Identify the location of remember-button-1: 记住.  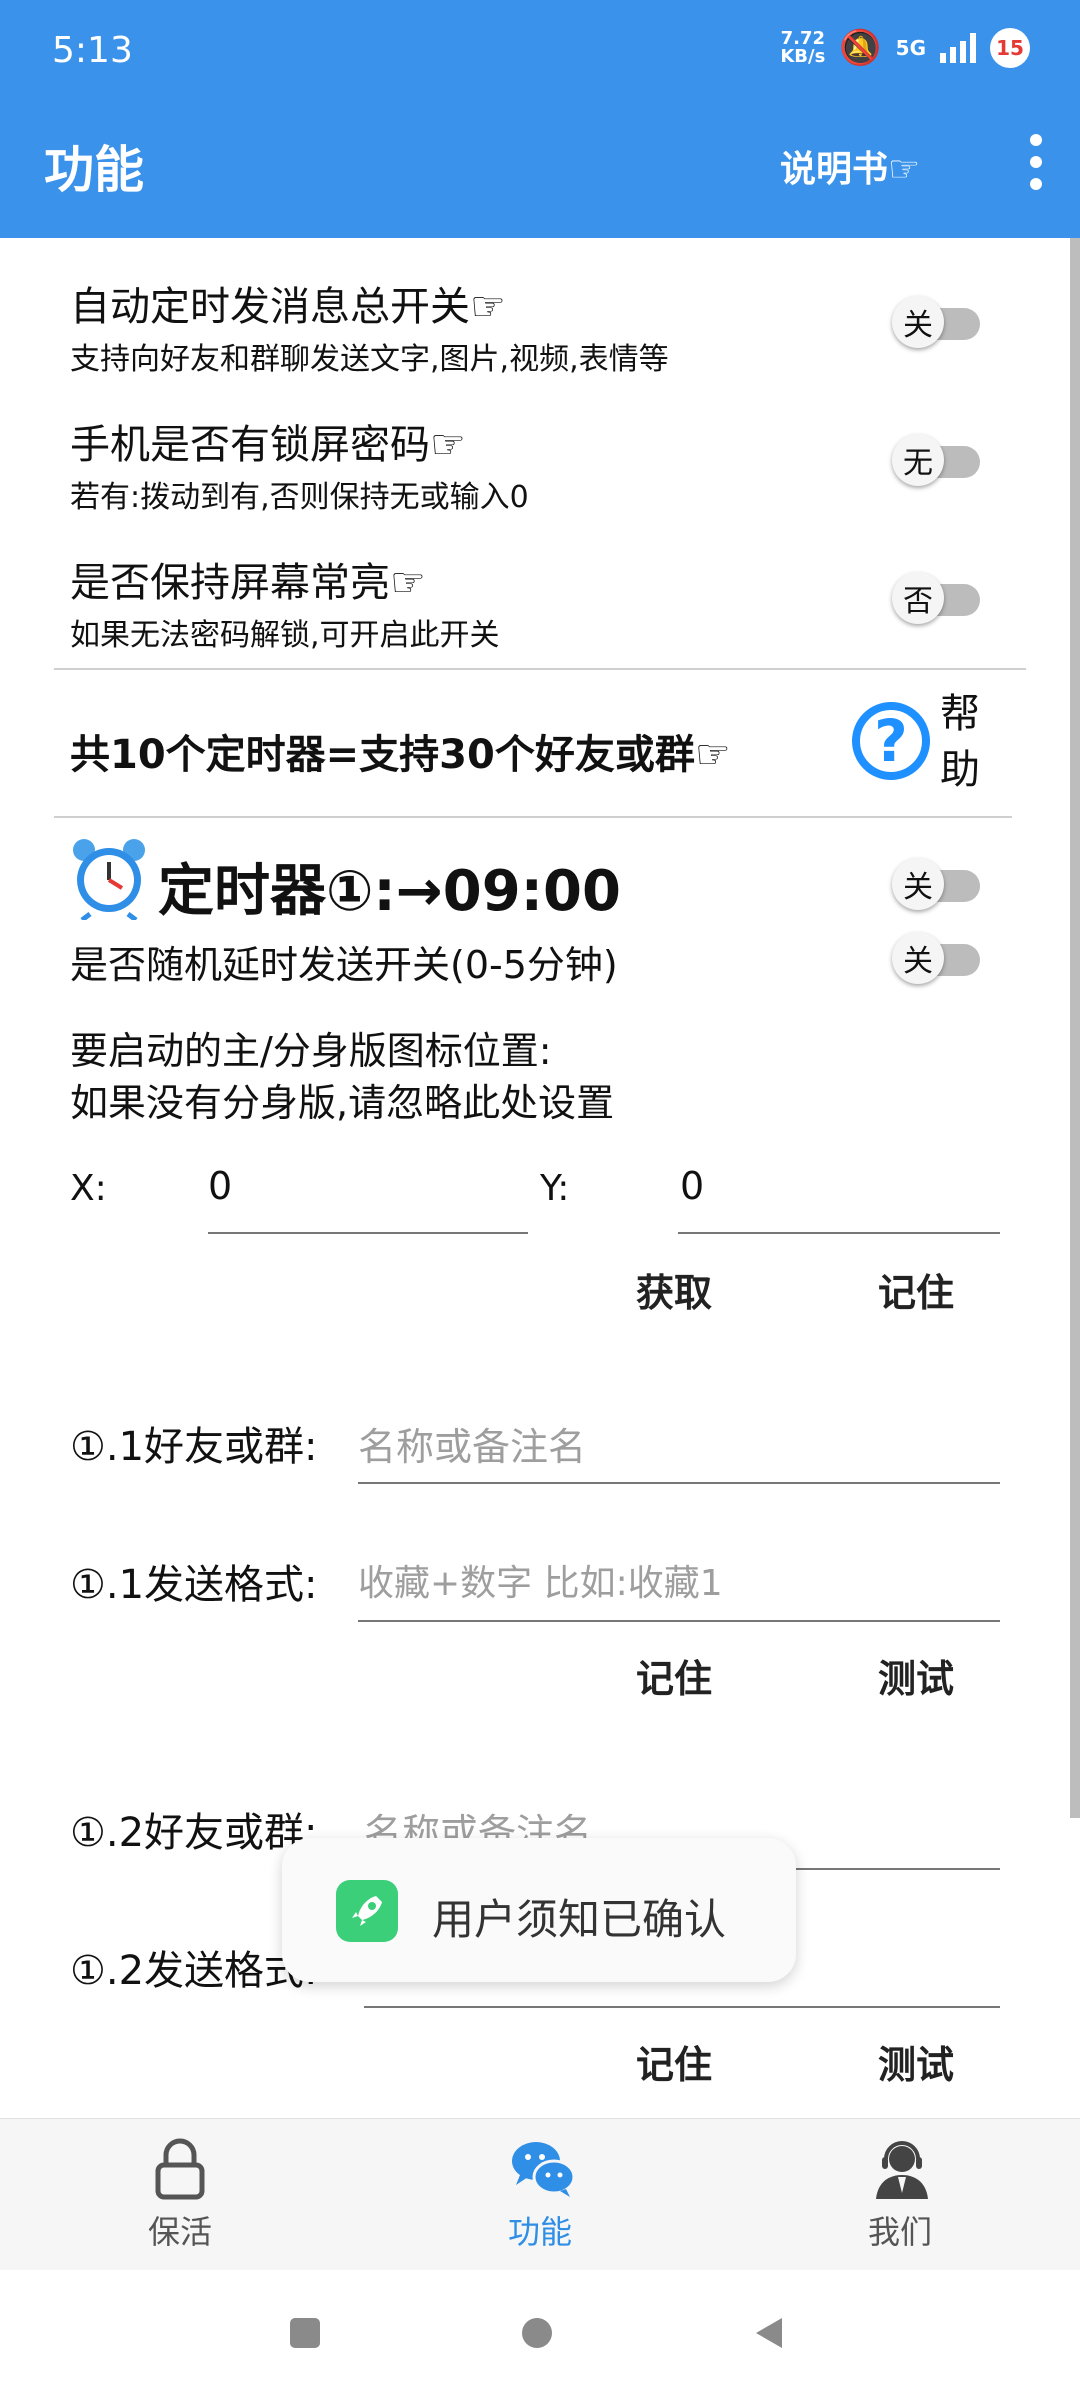
(674, 1675).